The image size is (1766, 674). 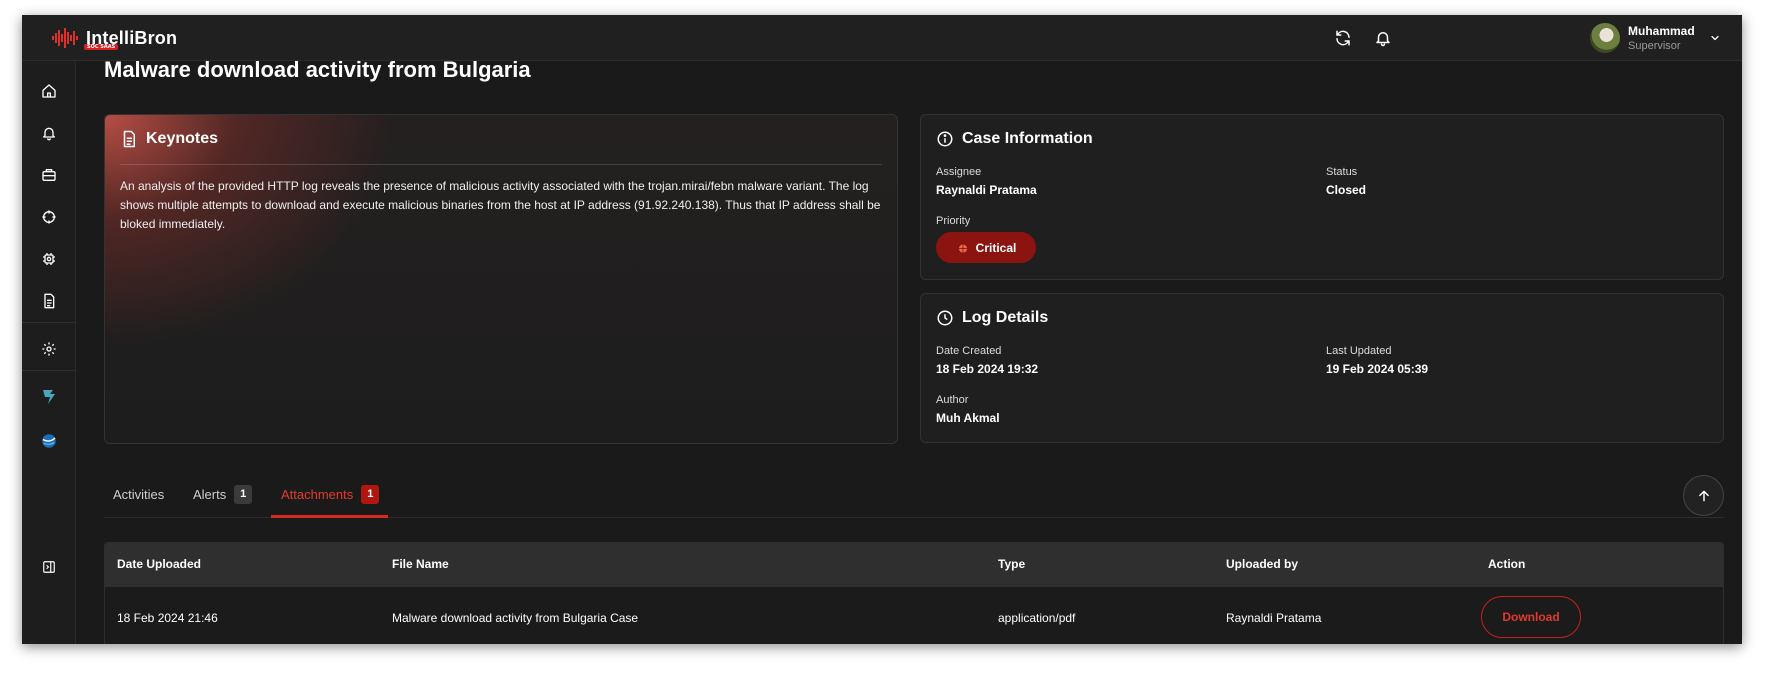 I want to click on detail-tabs: Activities Alerts 1 Attachments 1, so click(x=914, y=494).